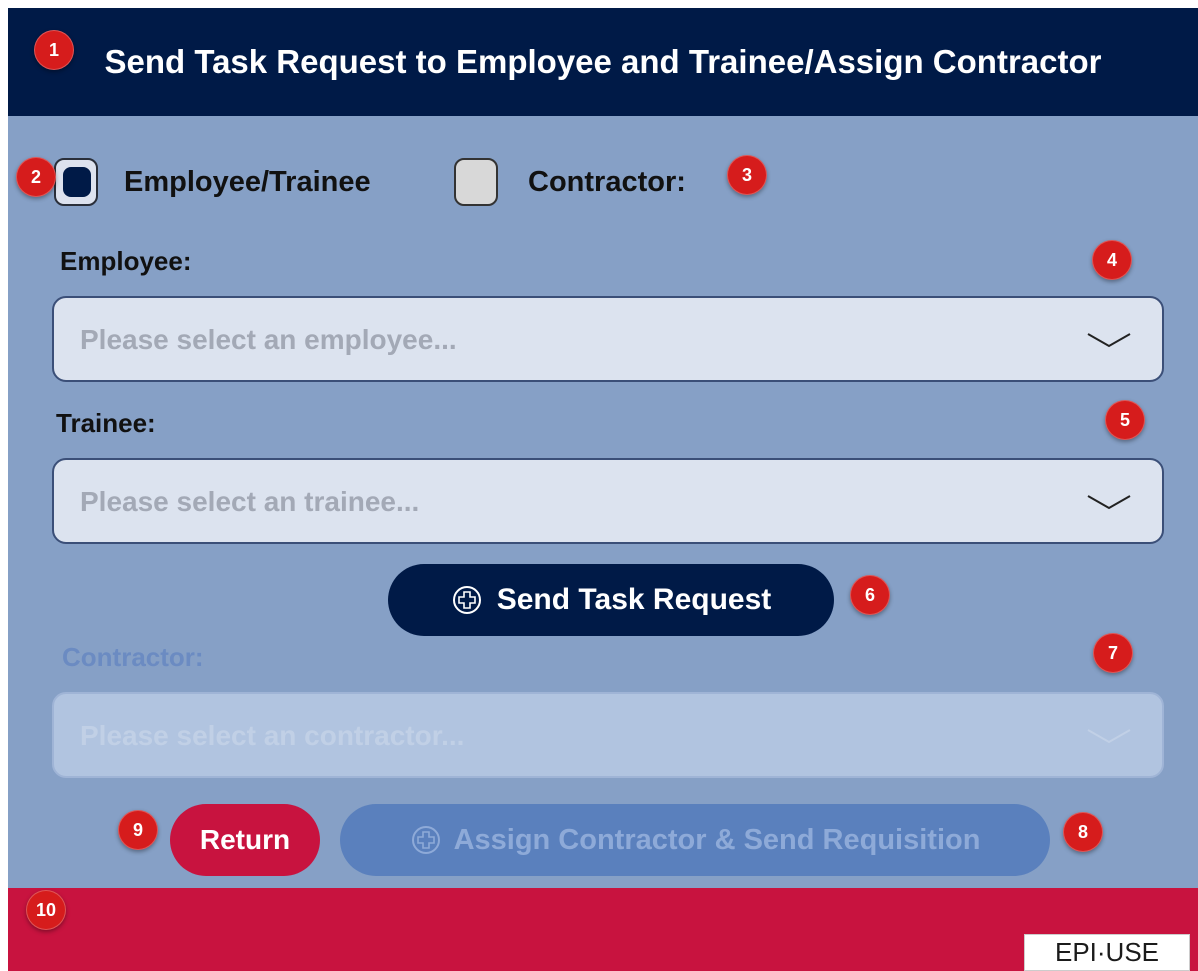 This screenshot has width=1198, height=971. What do you see at coordinates (126, 261) in the screenshot?
I see `employee-label: Employee:` at bounding box center [126, 261].